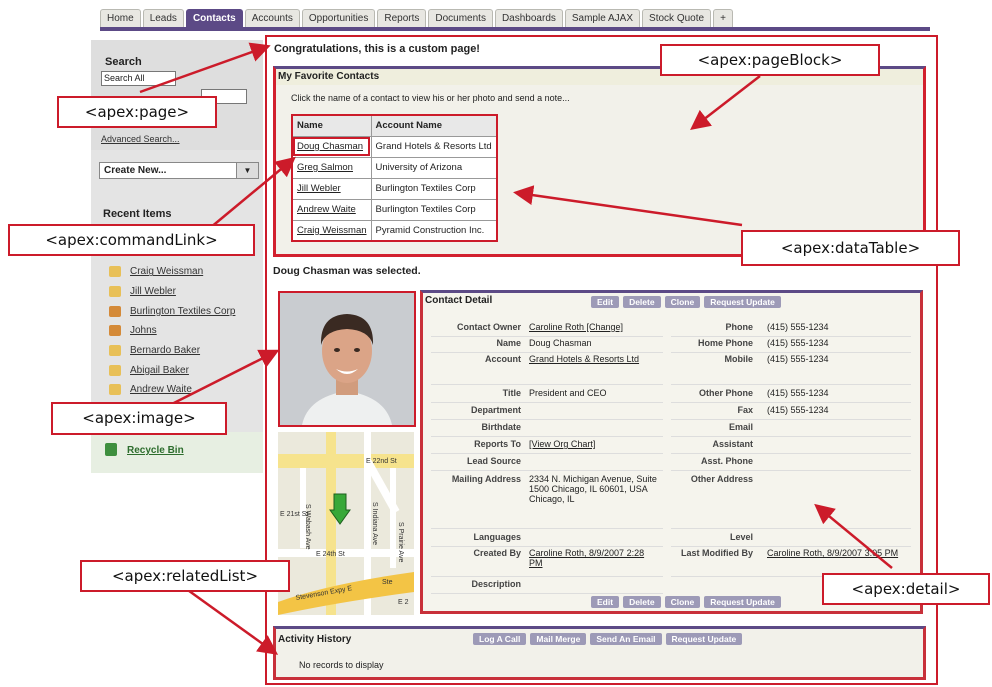 Image resolution: width=992 pixels, height=687 pixels. I want to click on recent-item-label: Johns, so click(143, 330).